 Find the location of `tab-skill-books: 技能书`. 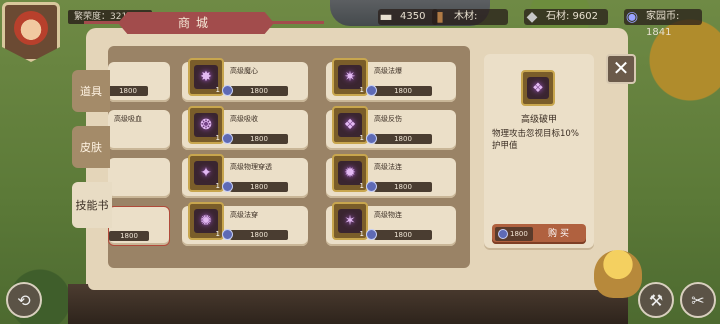

tab-skill-books: 技能书 is located at coordinates (92, 205).